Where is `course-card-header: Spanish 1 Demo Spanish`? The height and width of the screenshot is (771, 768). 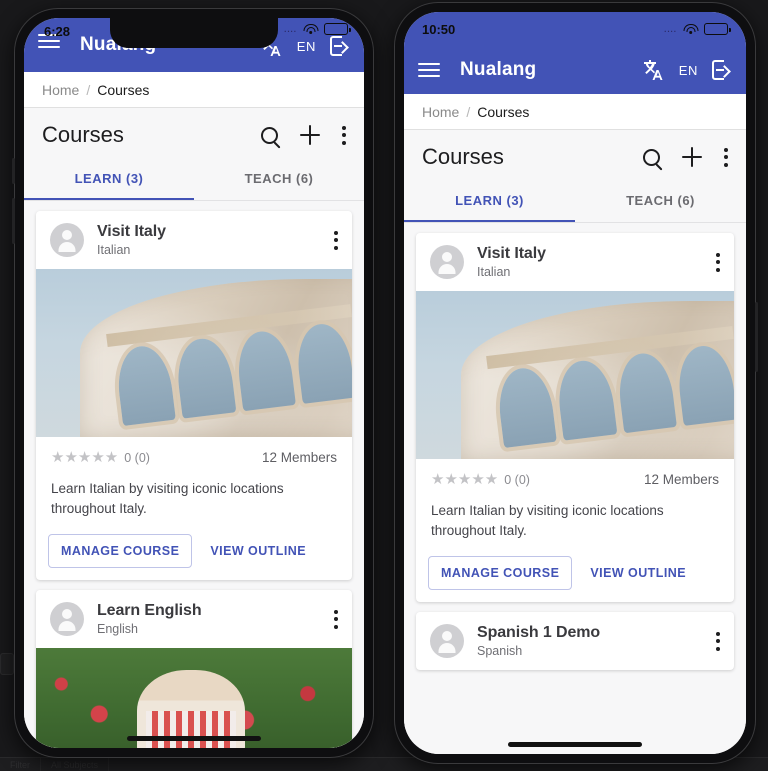
course-card-header: Spanish 1 Demo Spanish is located at coordinates (575, 641).